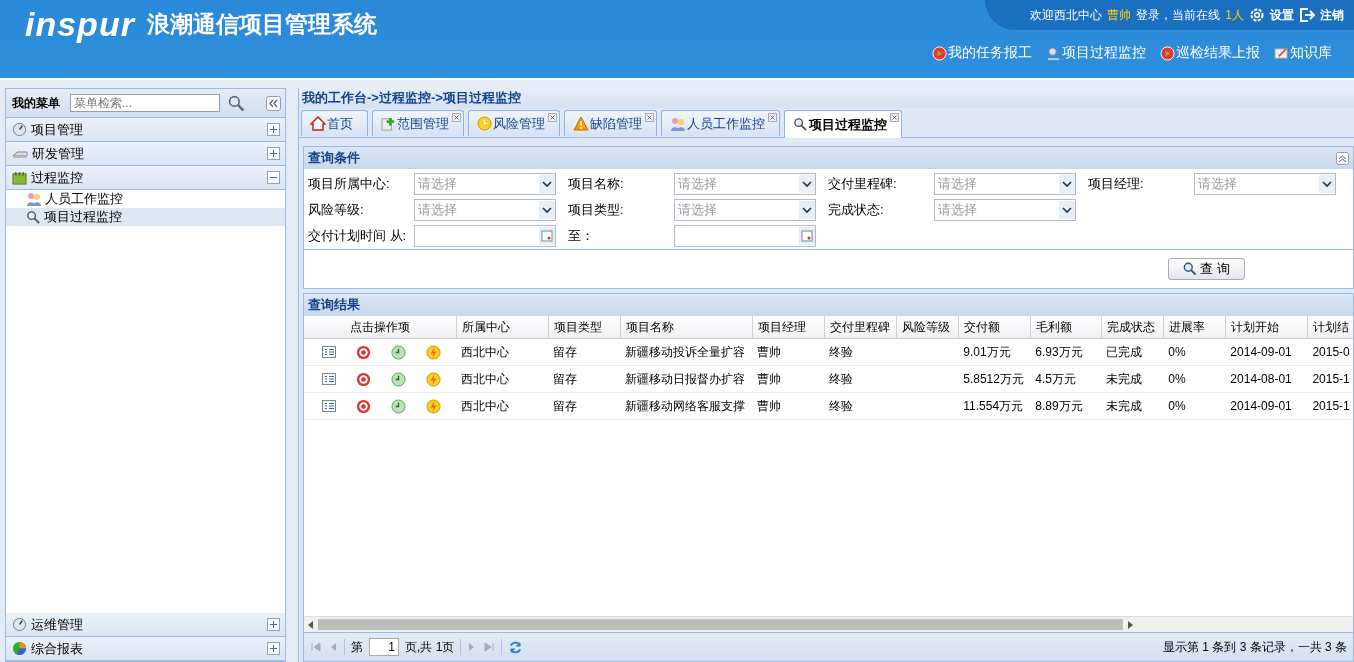 Image resolution: width=1354 pixels, height=662 pixels. What do you see at coordinates (145, 625) in the screenshot?
I see `menu-group-header: 运维管理` at bounding box center [145, 625].